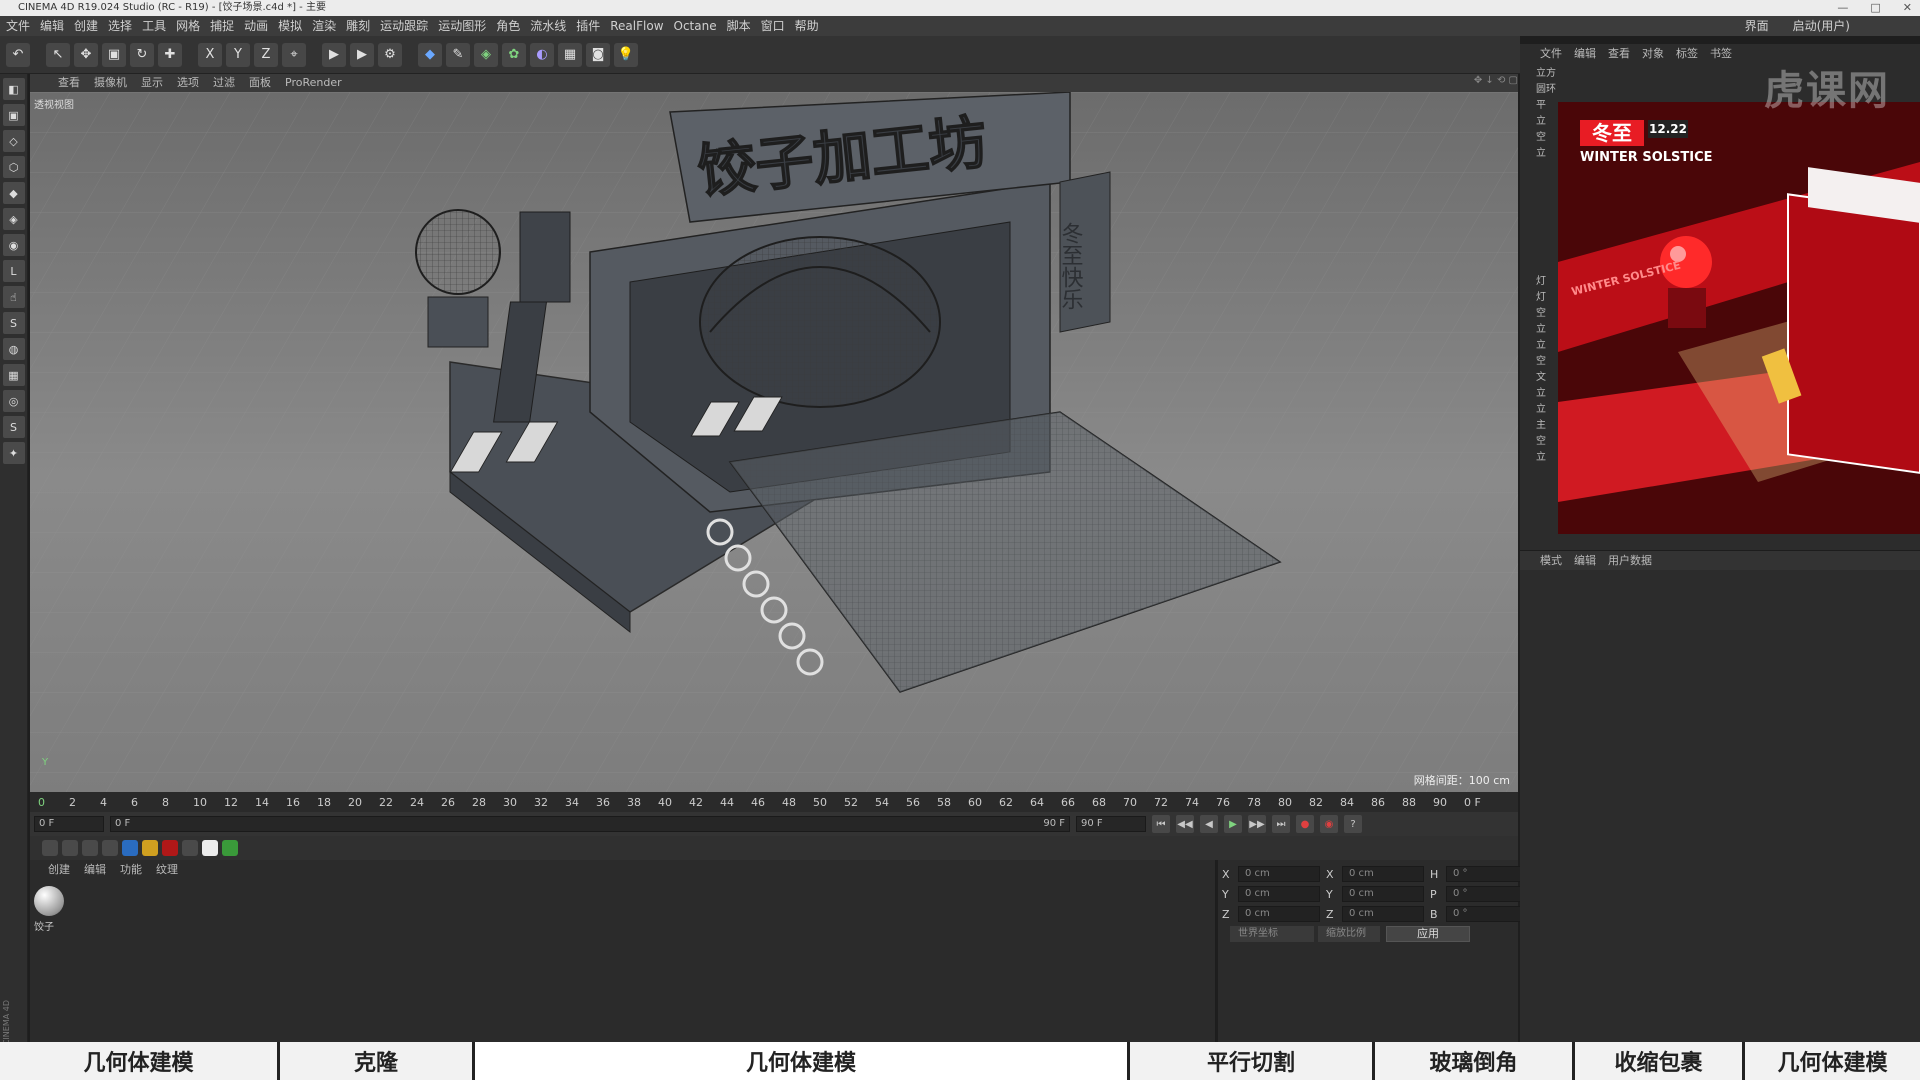 The image size is (1920, 1080). Describe the element at coordinates (69, 824) in the screenshot. I see `start-frame-field: 0 F` at that location.